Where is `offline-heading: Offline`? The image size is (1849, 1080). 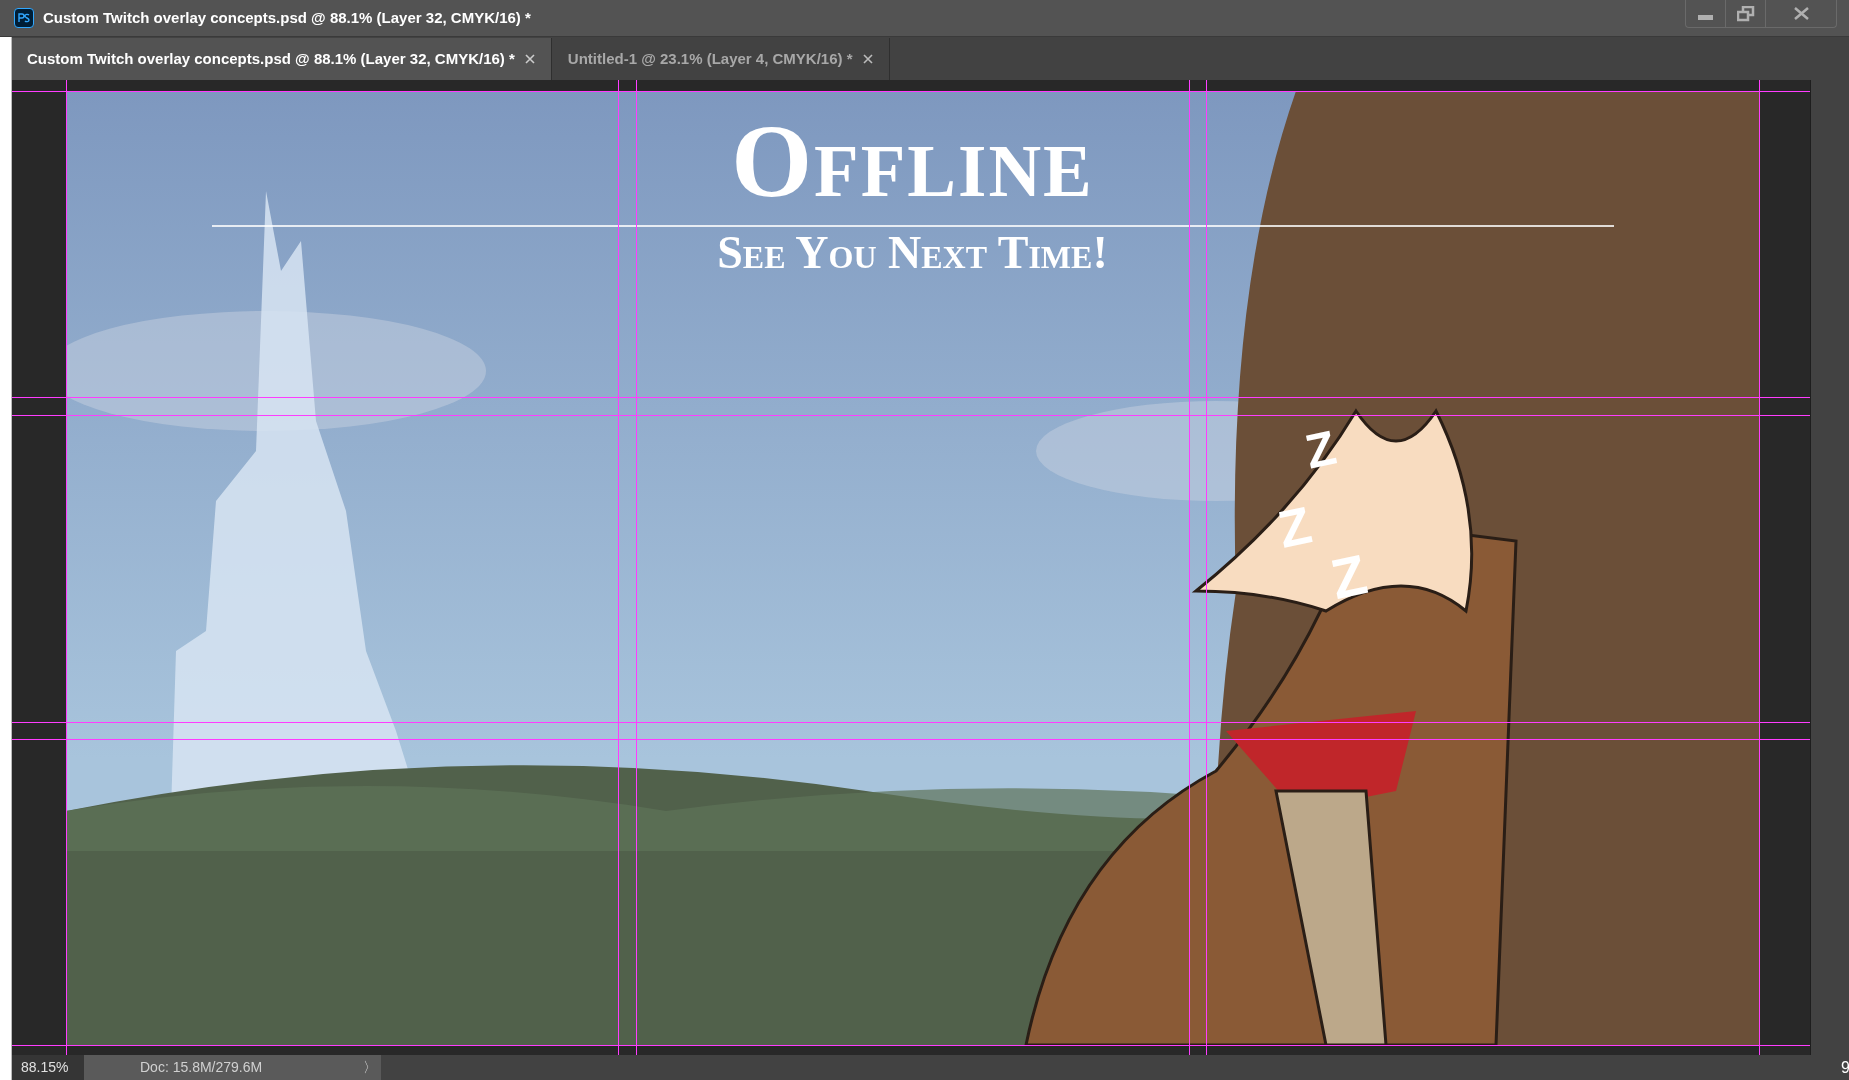 offline-heading: Offline is located at coordinates (912, 161).